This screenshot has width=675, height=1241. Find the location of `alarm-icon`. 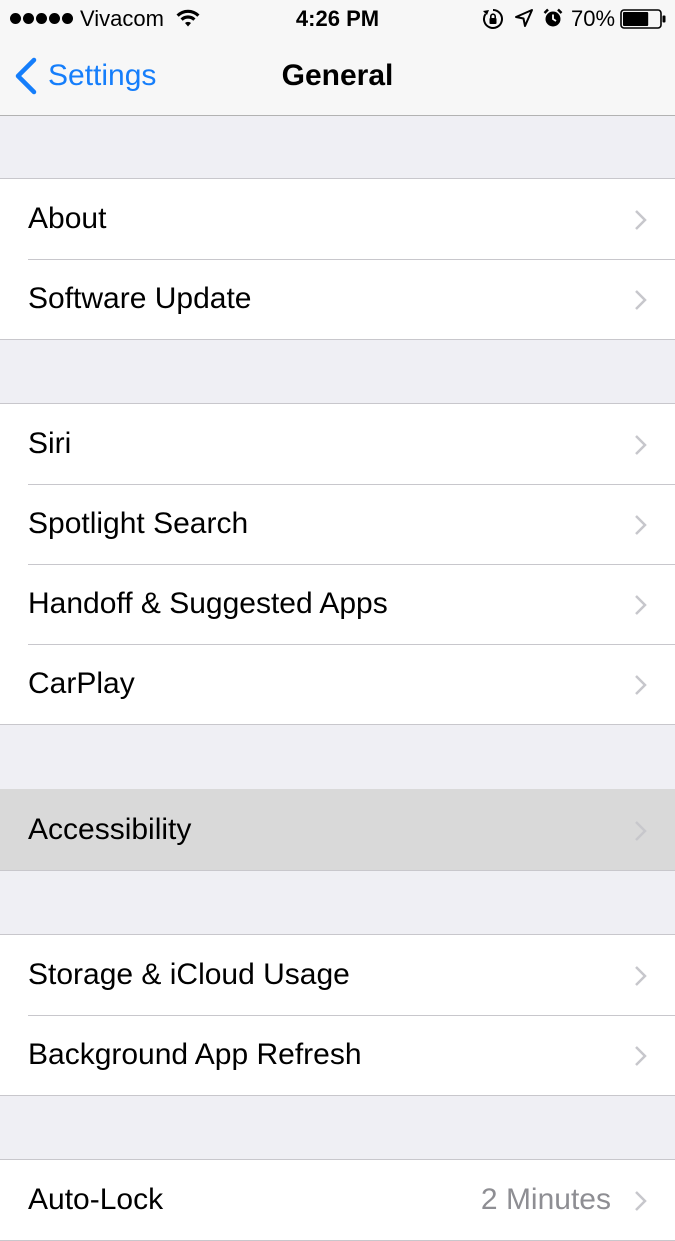

alarm-icon is located at coordinates (553, 17).